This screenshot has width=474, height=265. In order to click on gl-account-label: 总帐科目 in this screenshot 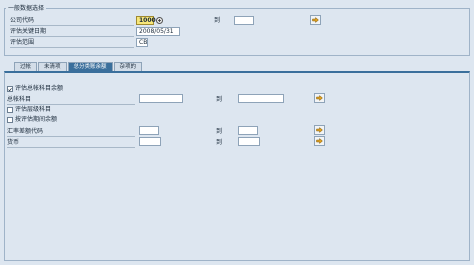, I will do `click(71, 100)`.